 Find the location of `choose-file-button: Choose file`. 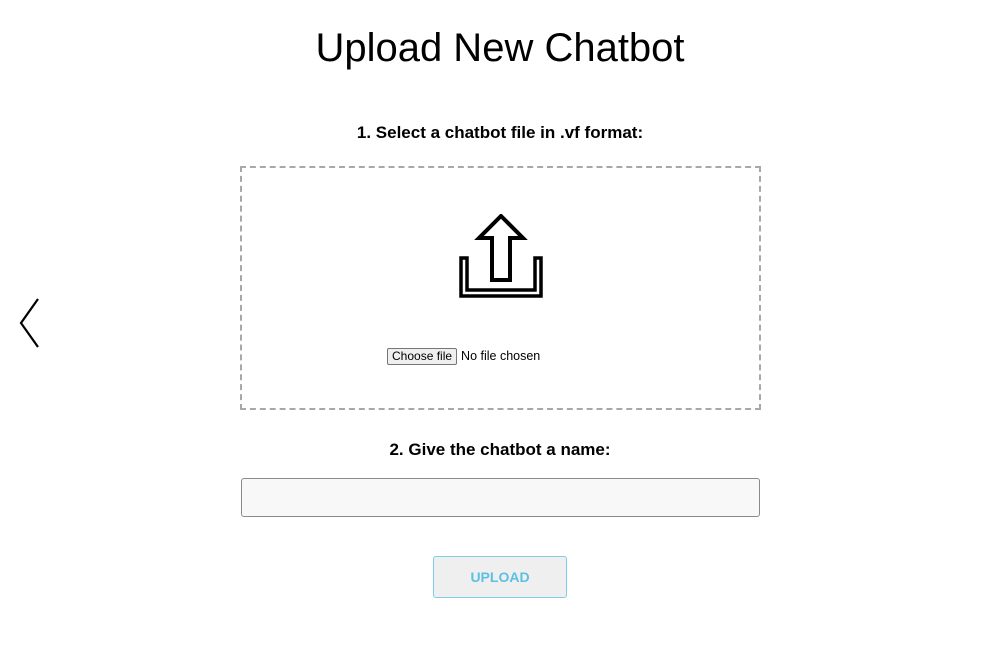

choose-file-button: Choose file is located at coordinates (422, 356).